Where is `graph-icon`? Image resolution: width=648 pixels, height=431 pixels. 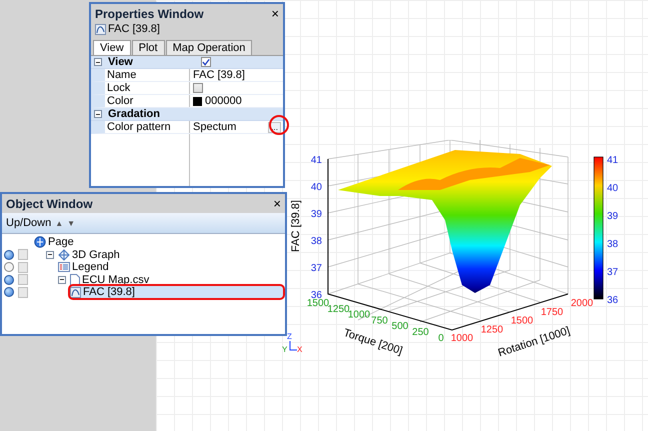 graph-icon is located at coordinates (64, 254).